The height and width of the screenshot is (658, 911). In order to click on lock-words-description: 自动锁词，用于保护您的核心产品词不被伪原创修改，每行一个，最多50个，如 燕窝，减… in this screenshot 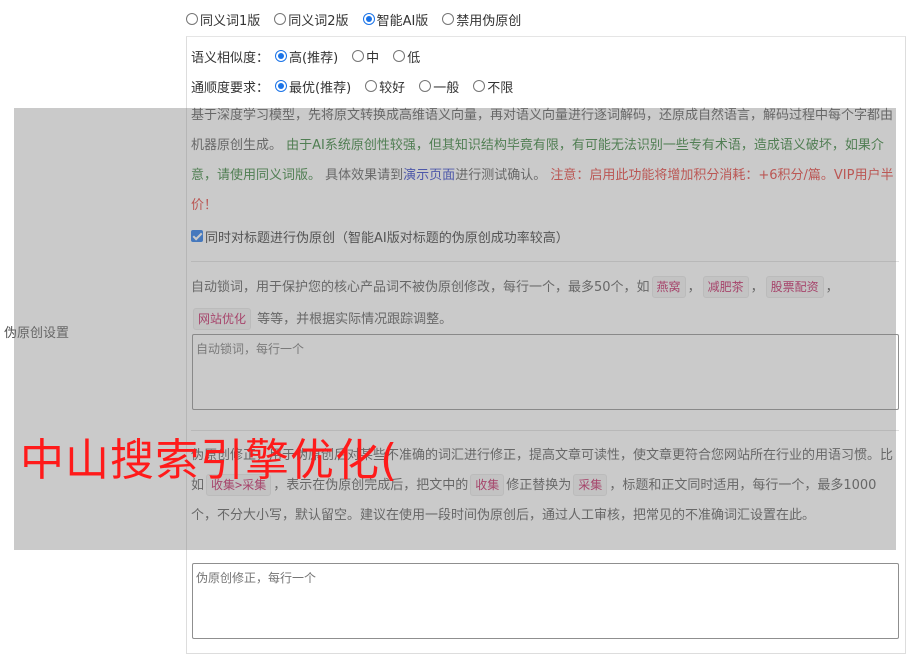, I will do `click(545, 304)`.